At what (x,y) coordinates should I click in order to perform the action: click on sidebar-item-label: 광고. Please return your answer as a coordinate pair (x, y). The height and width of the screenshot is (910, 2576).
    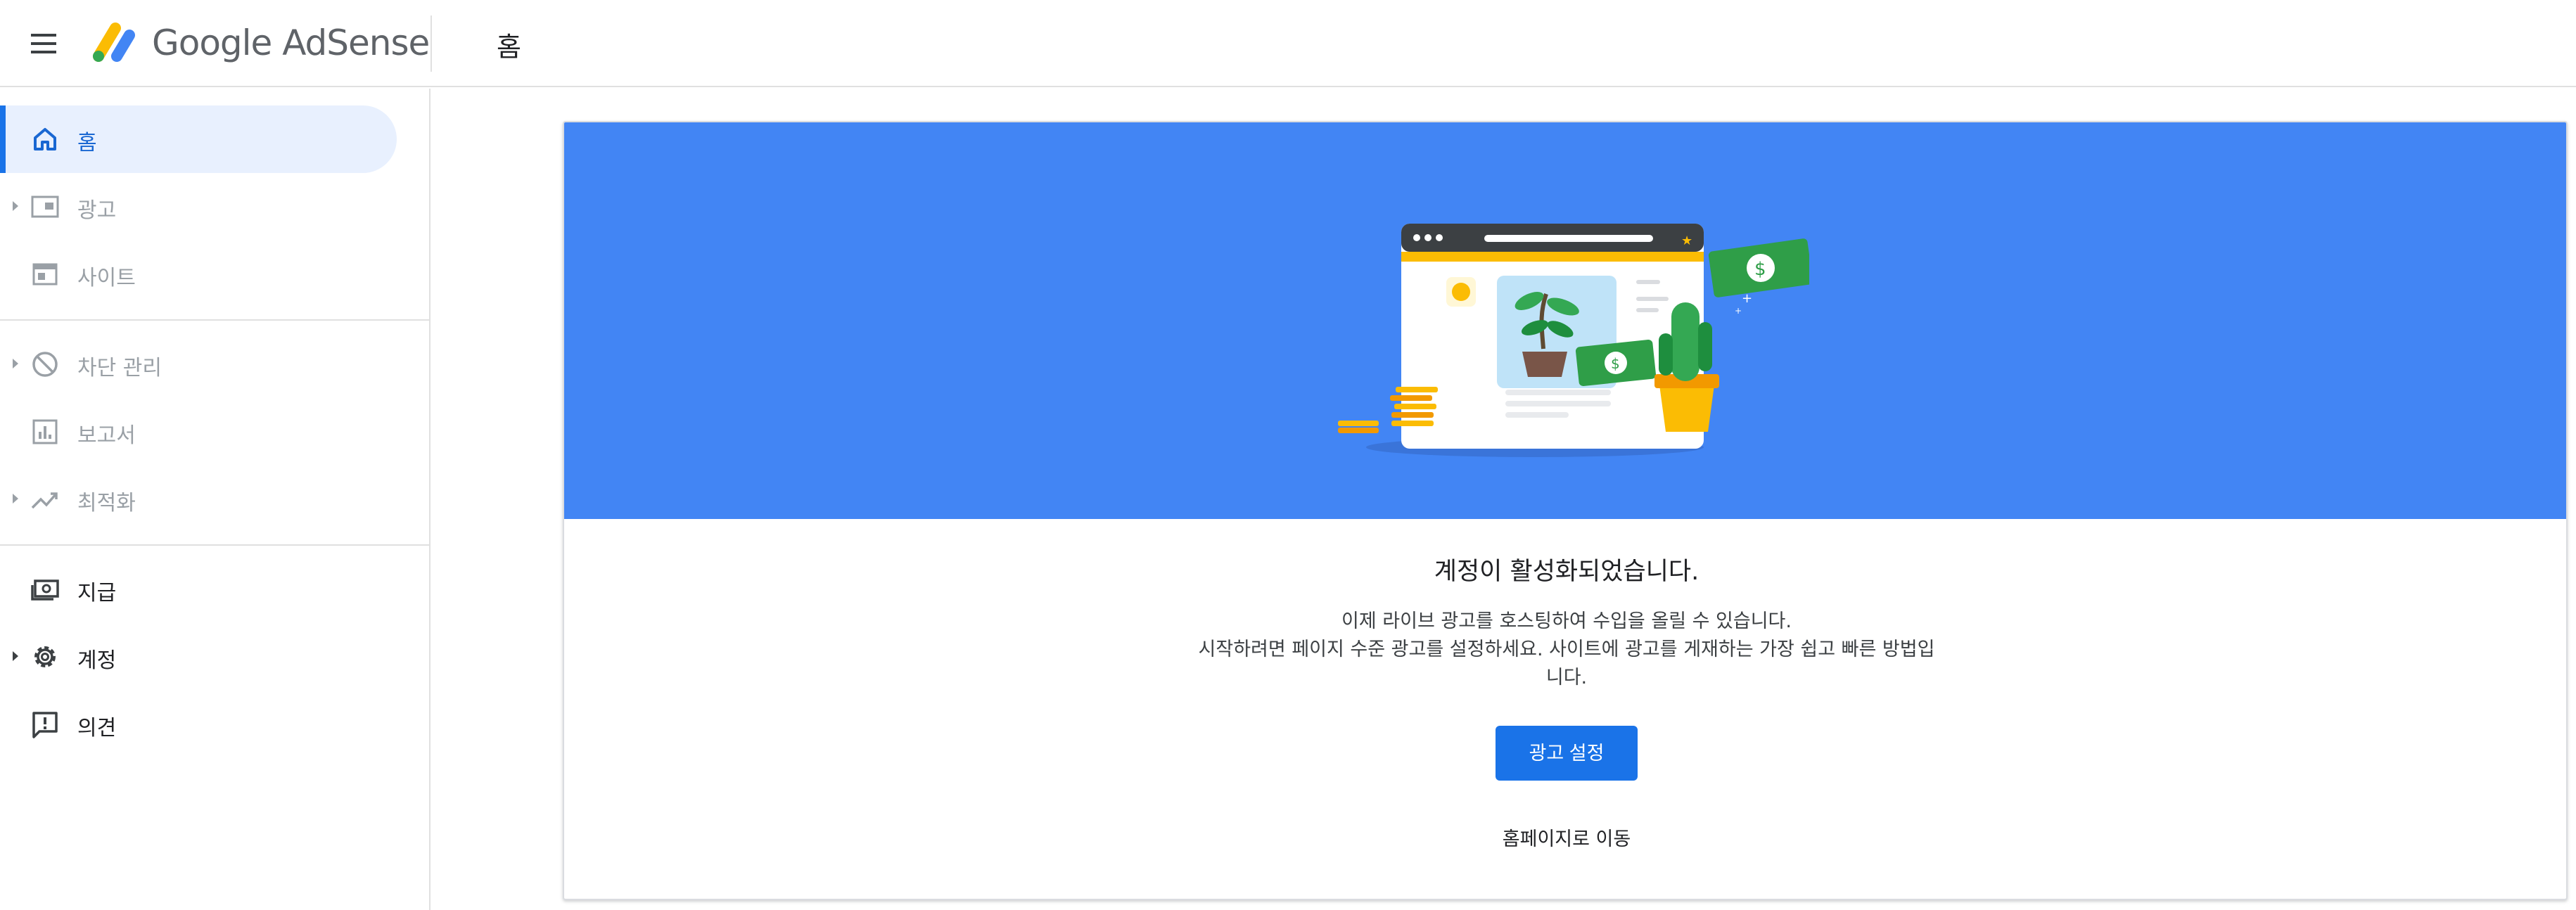
    Looking at the image, I should click on (97, 210).